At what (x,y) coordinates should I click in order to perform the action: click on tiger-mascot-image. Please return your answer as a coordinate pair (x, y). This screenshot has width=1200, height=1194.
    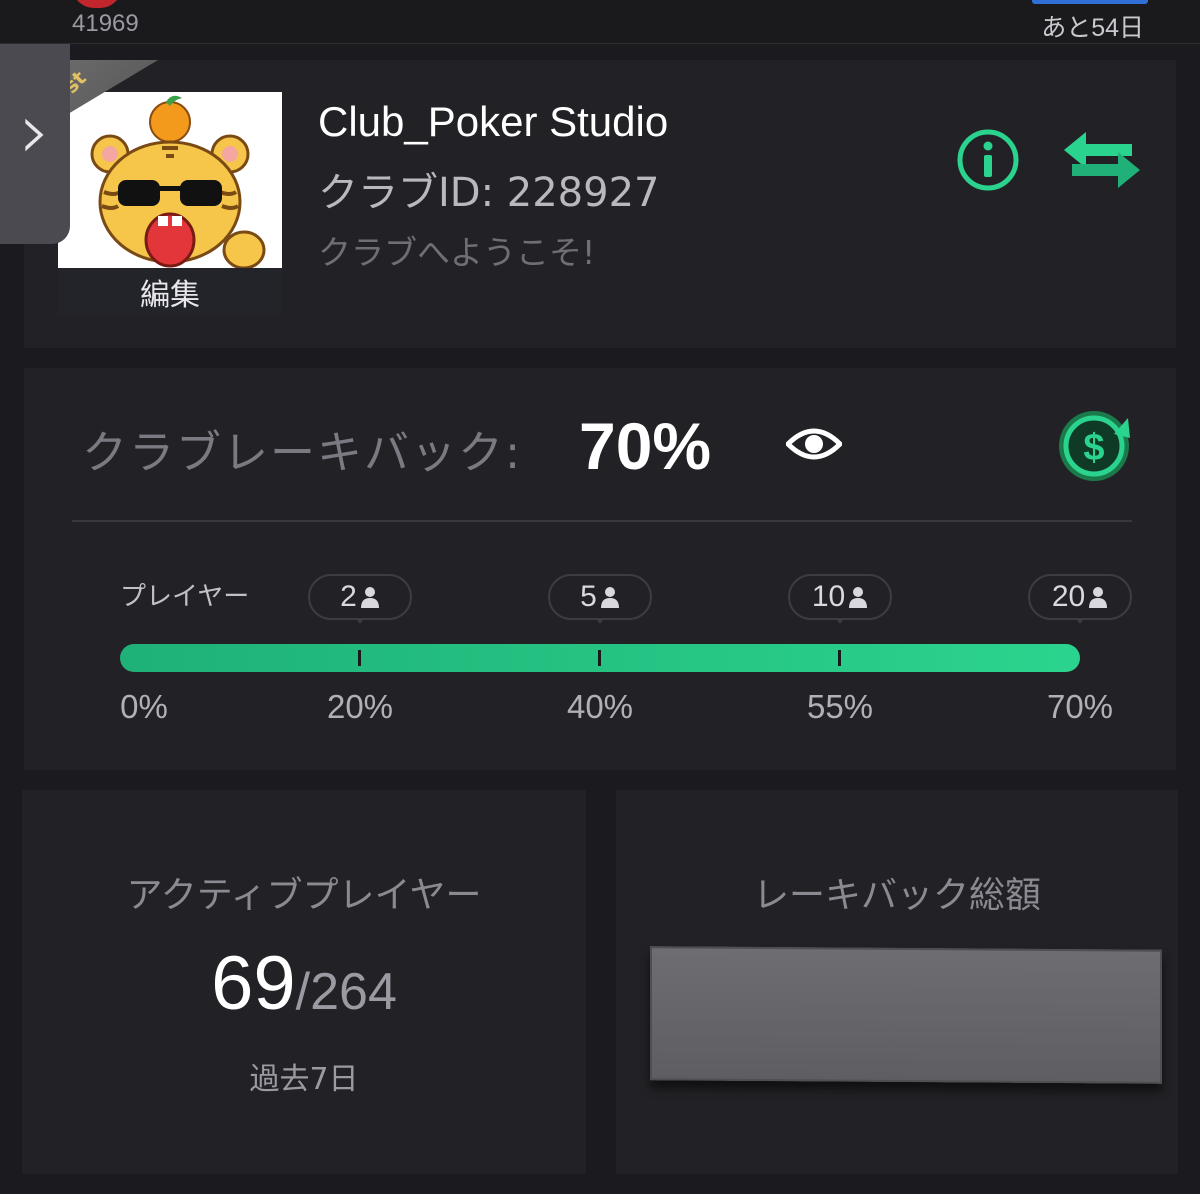
    Looking at the image, I should click on (170, 180).